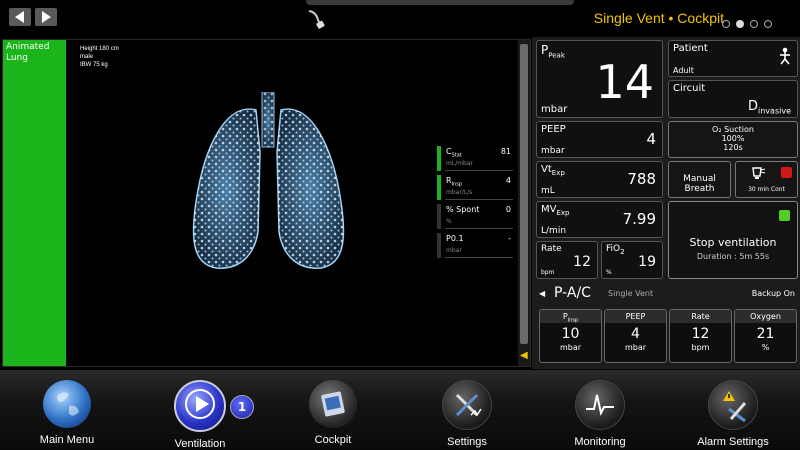 The width and height of the screenshot is (800, 450). Describe the element at coordinates (759, 173) in the screenshot. I see `nebulizer-icon` at that location.